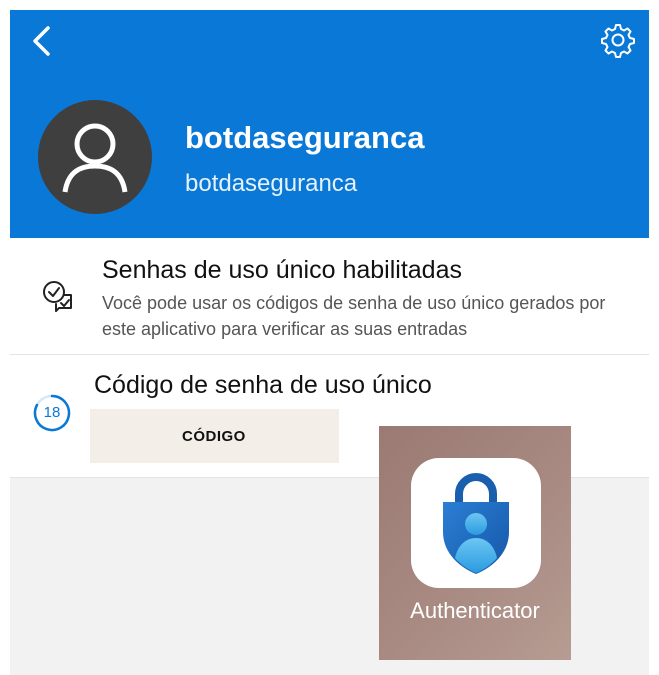 This screenshot has height=675, width=659. I want to click on chevron-left-icon, so click(41, 41).